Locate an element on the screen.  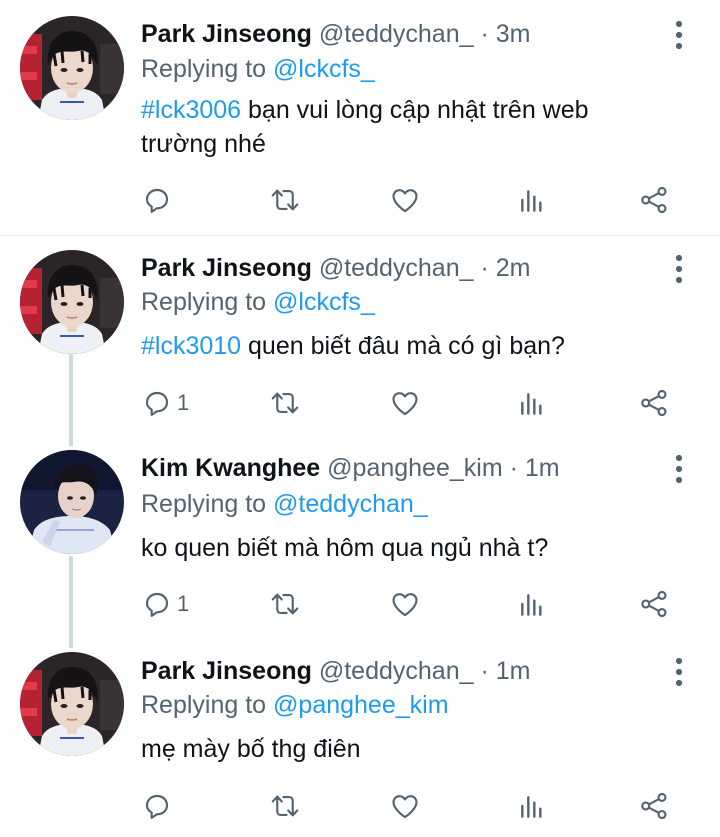
timestamp: 3m is located at coordinates (513, 34).